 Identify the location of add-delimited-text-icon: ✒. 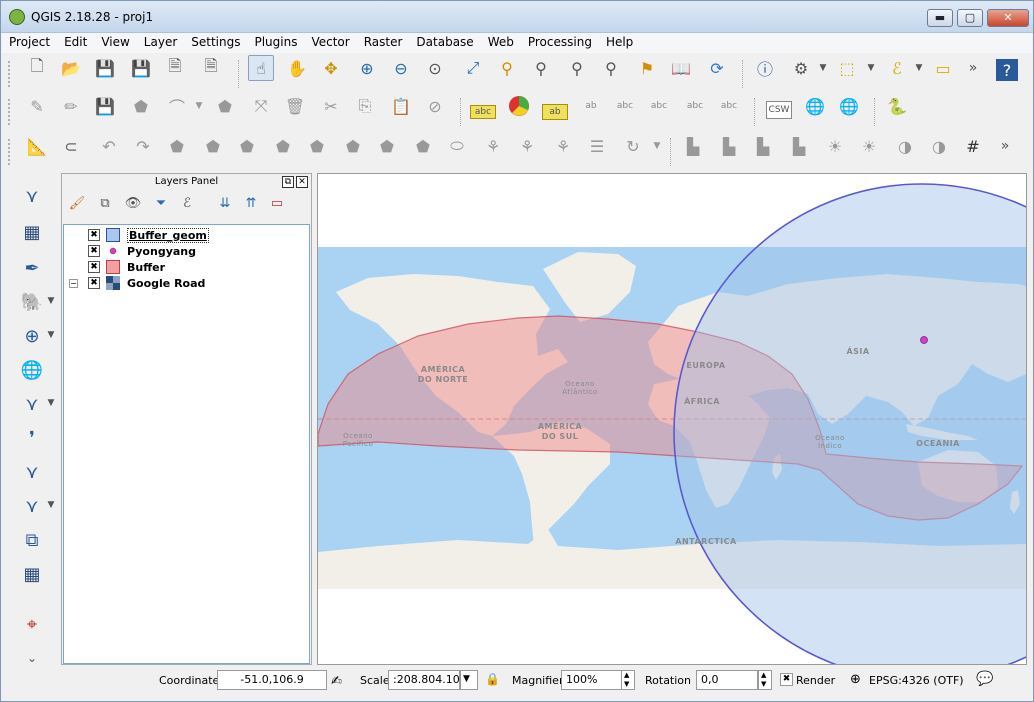
(32, 268).